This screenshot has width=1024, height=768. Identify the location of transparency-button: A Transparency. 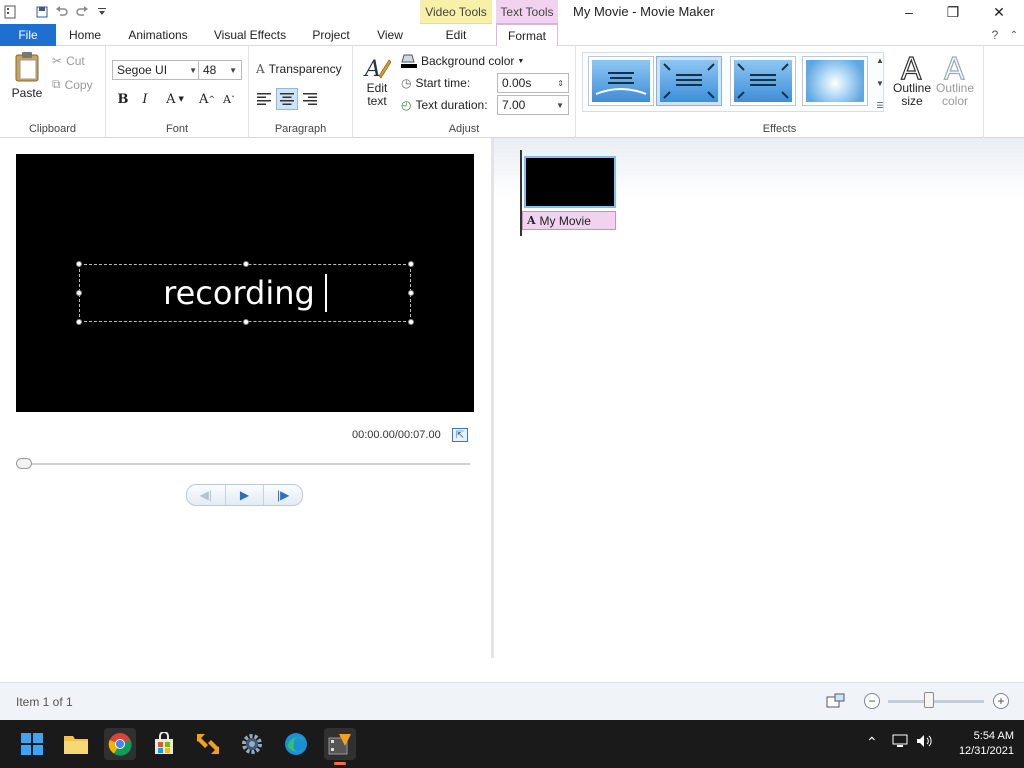
(299, 69).